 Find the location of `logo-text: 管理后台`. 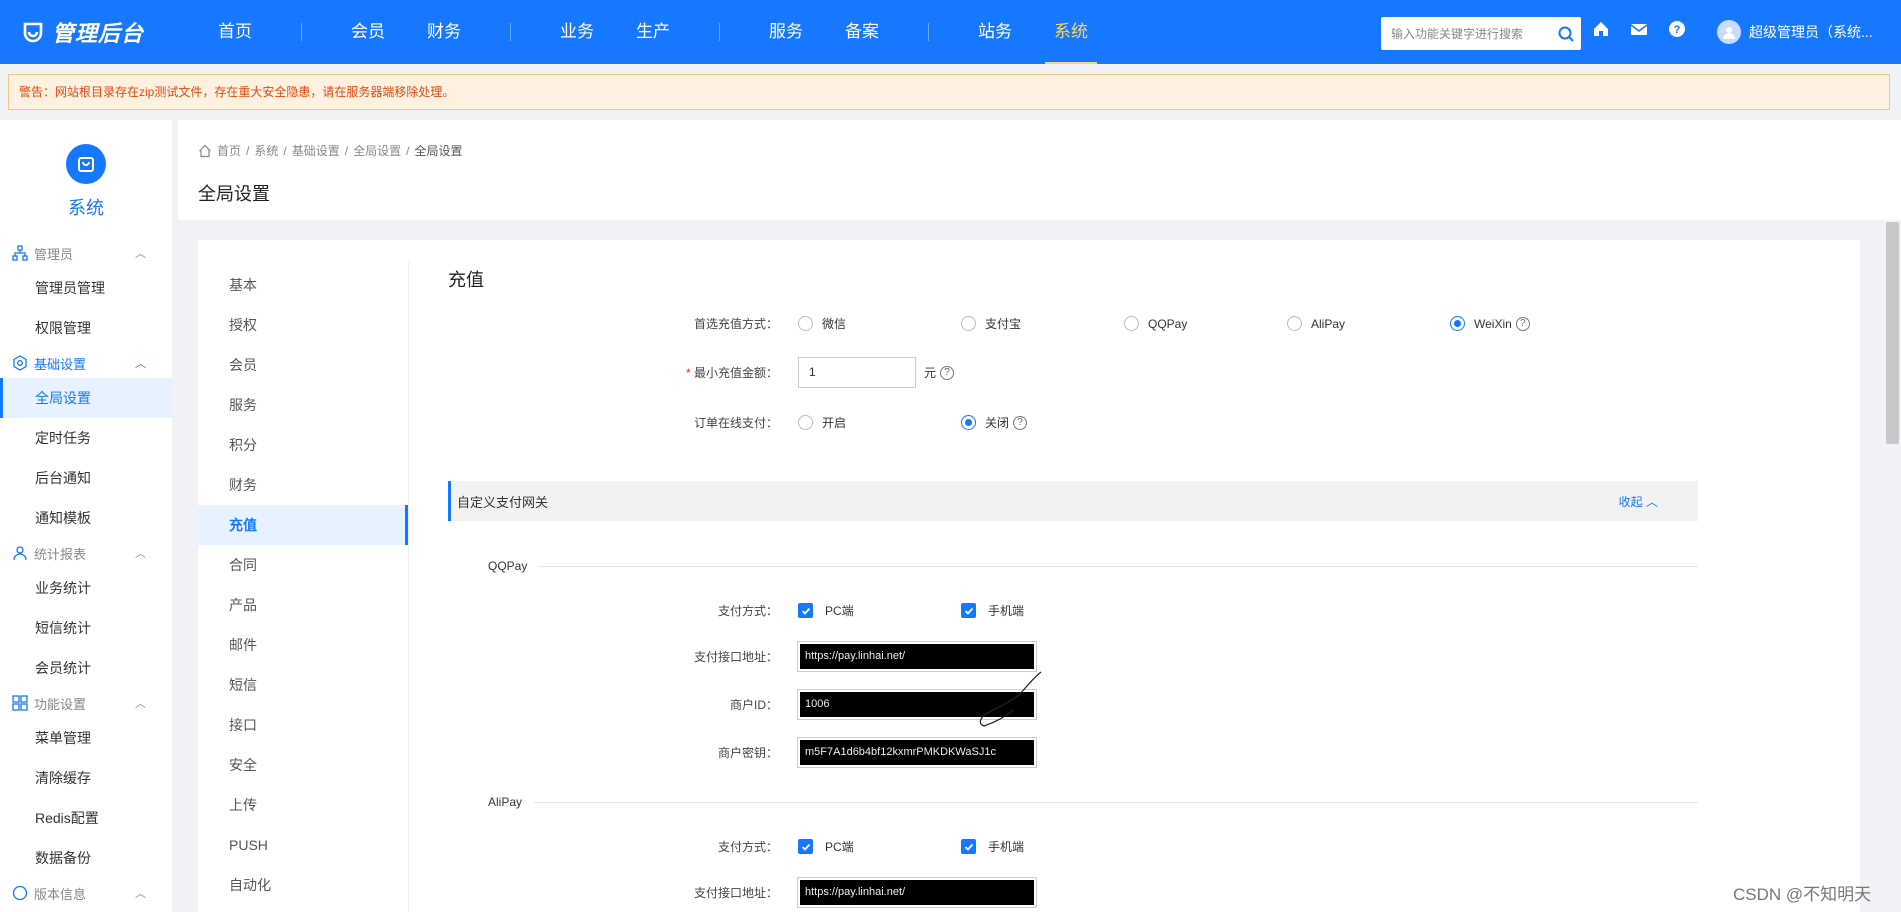

logo-text: 管理后台 is located at coordinates (98, 33).